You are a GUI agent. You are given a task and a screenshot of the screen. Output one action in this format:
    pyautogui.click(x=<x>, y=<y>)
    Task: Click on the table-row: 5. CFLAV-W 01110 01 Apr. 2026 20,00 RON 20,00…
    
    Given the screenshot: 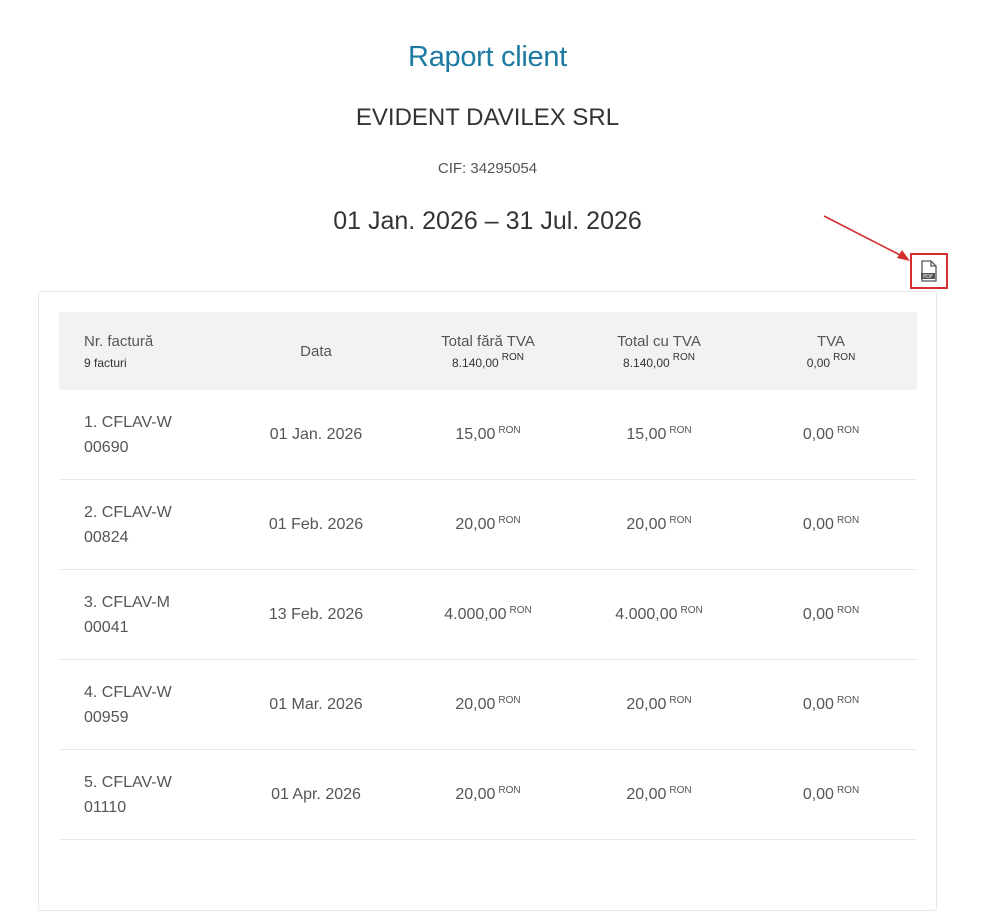 What is the action you would take?
    pyautogui.click(x=488, y=795)
    